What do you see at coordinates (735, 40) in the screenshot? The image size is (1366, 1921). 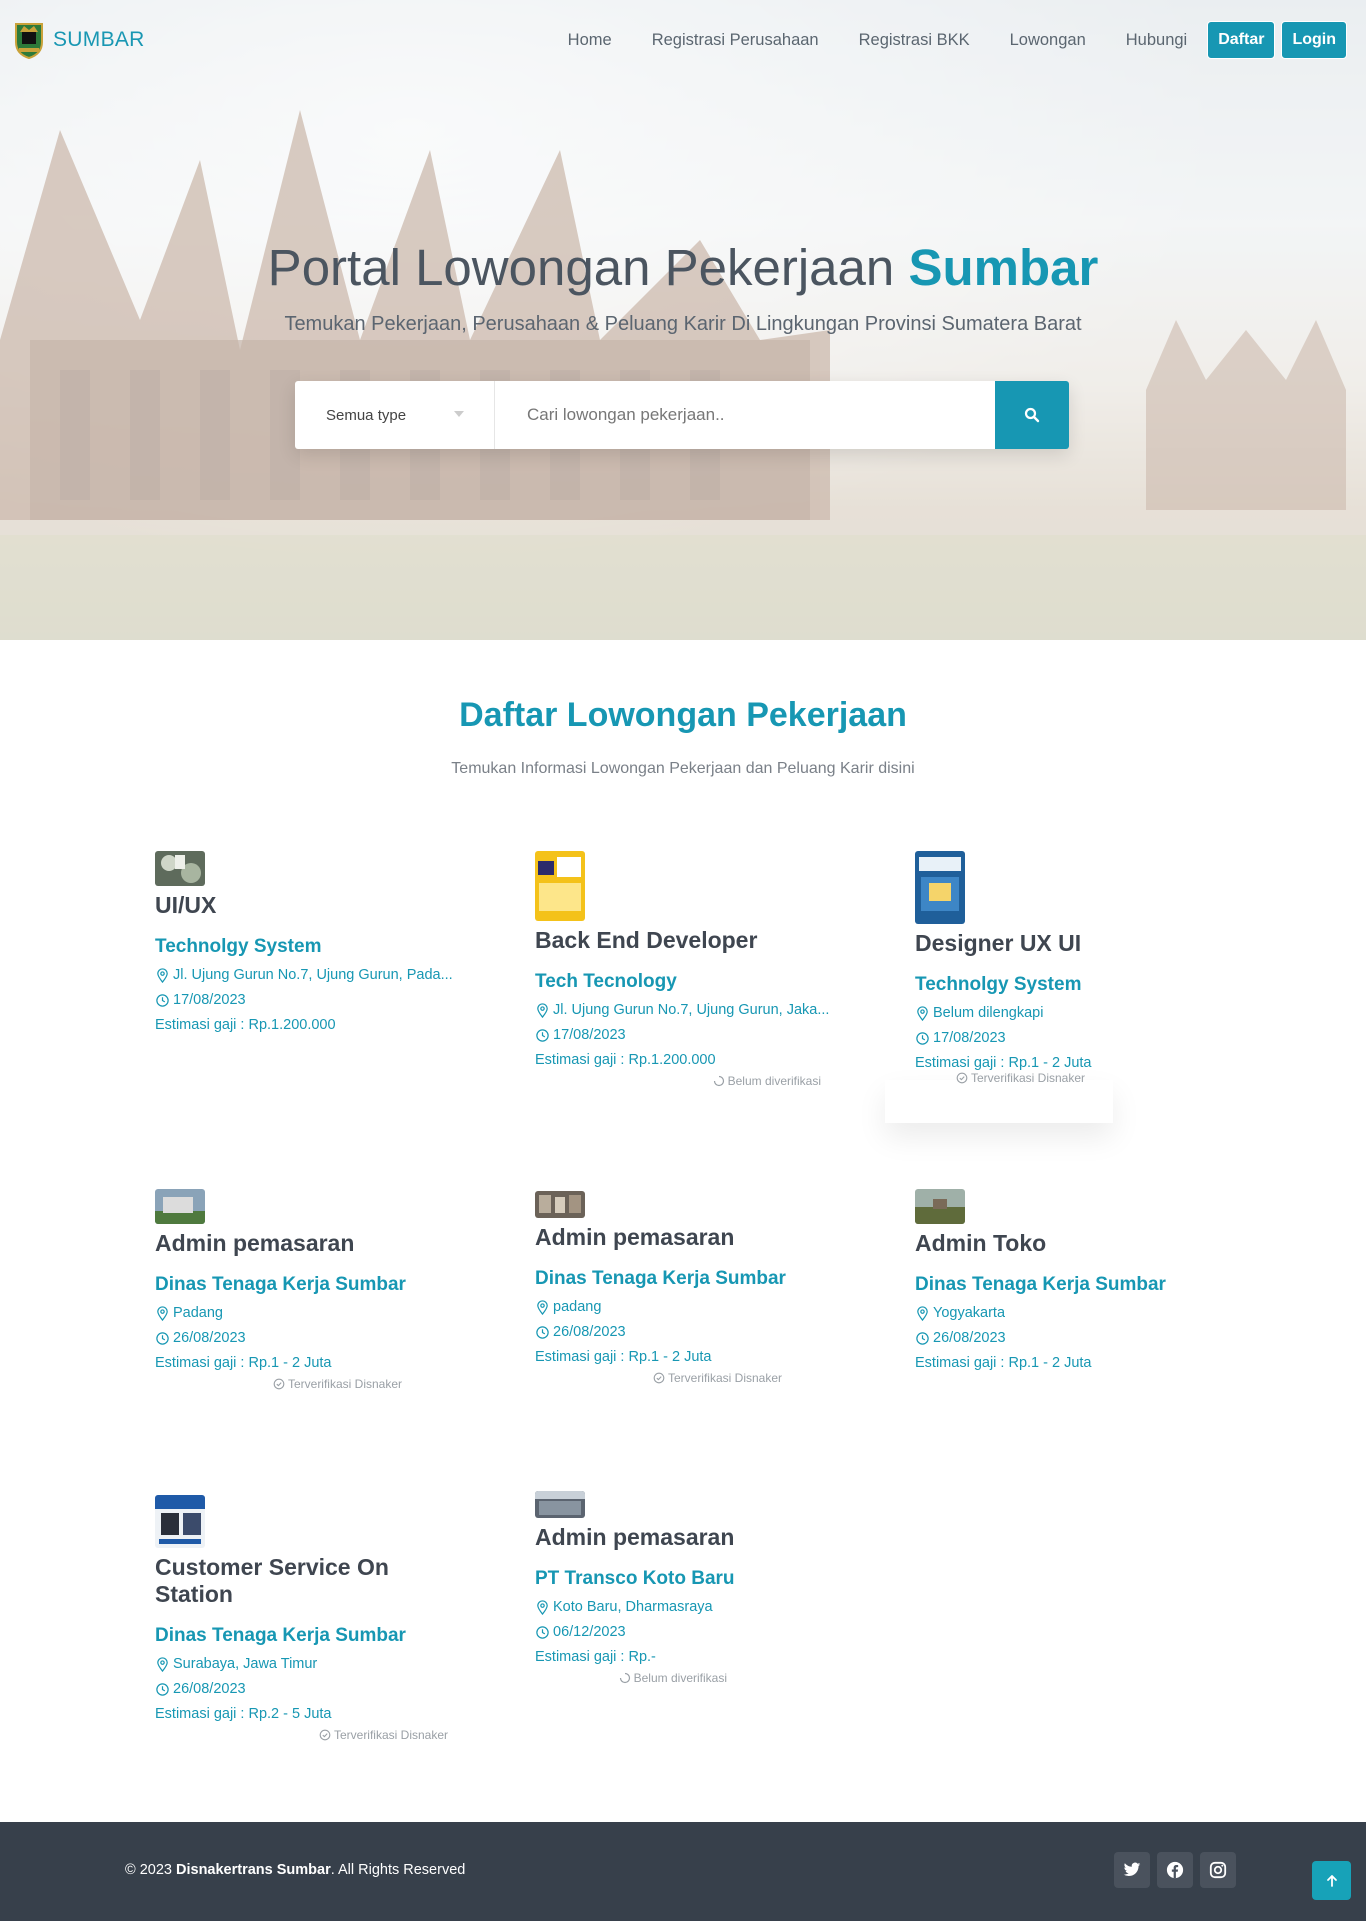 I see `nav-registrasi-perusahaan: Registrasi Perusahaan` at bounding box center [735, 40].